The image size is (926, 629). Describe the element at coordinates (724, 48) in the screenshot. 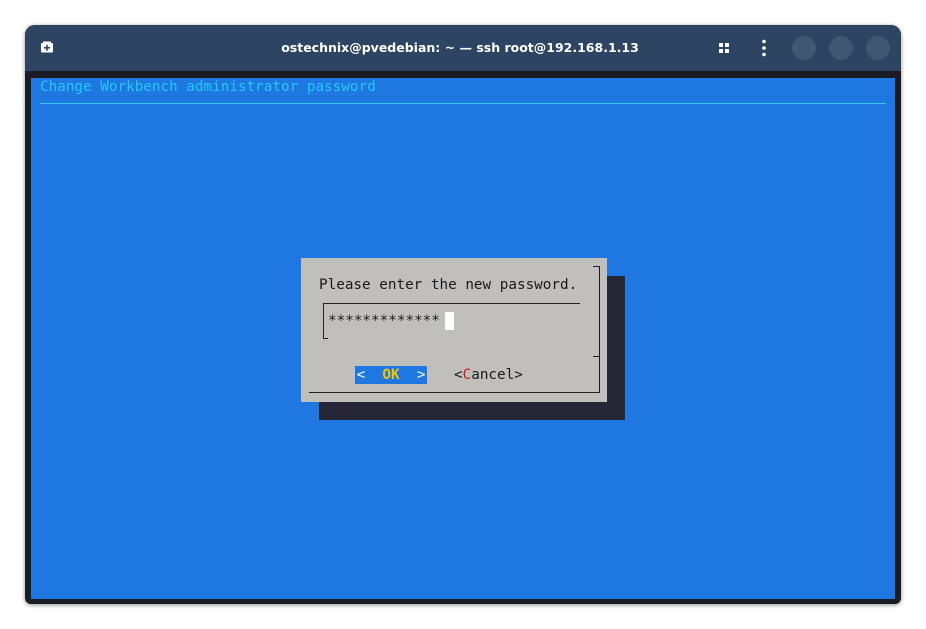

I see `grid-view-icon` at that location.